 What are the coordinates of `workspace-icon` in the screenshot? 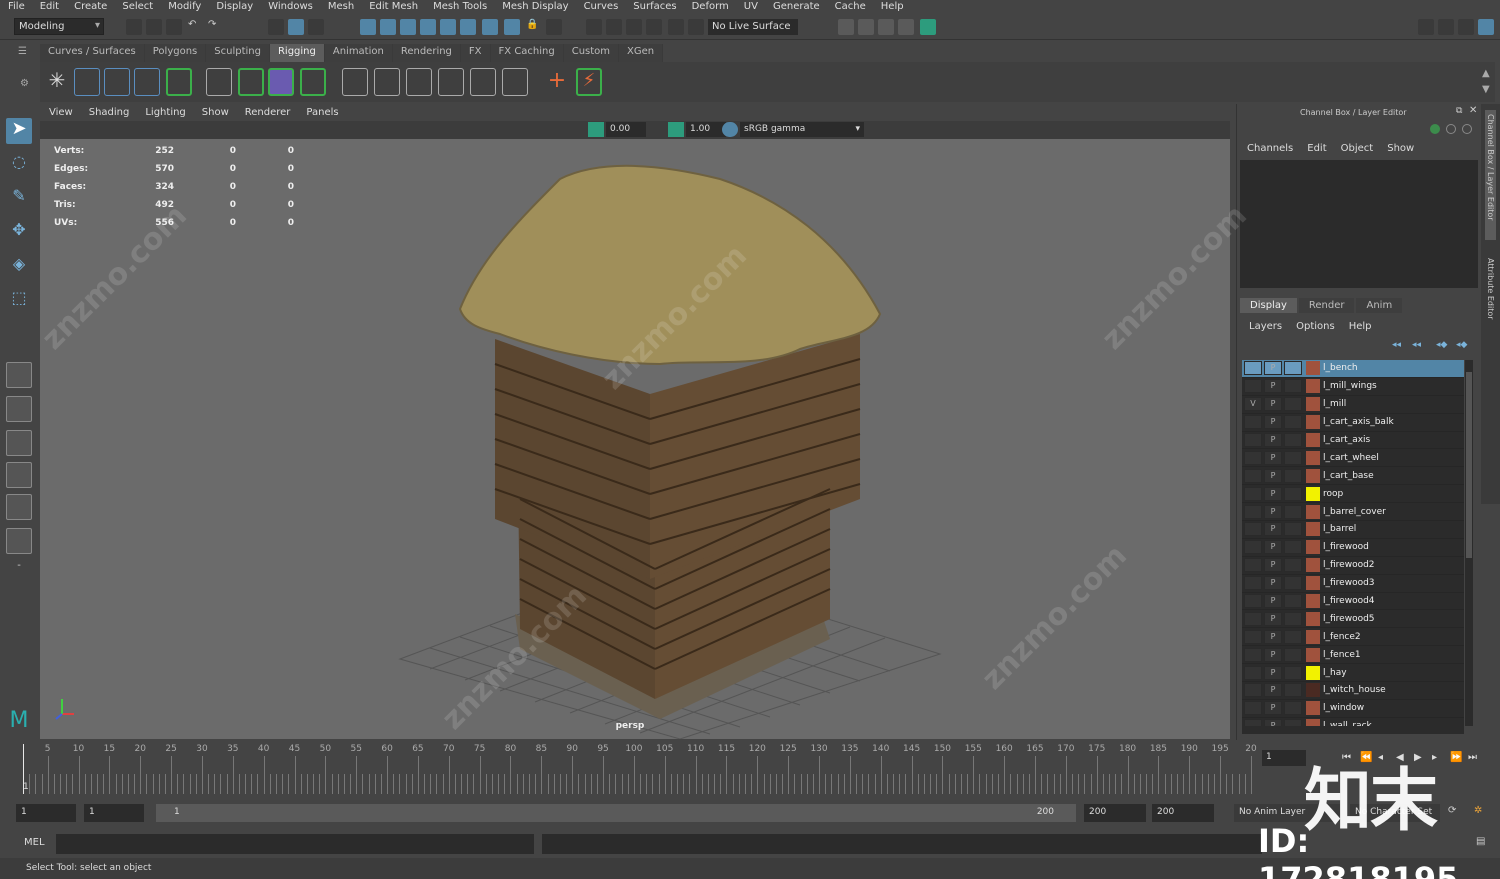 It's located at (1426, 27).